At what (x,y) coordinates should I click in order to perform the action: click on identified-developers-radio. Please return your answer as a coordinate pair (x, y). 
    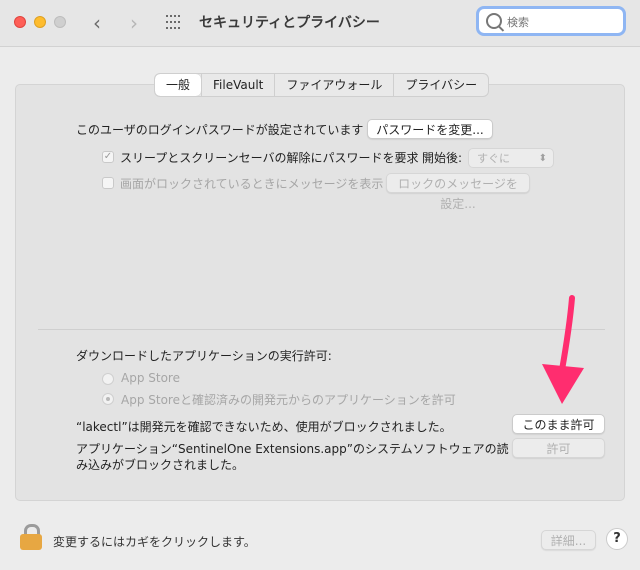
    Looking at the image, I should click on (108, 399).